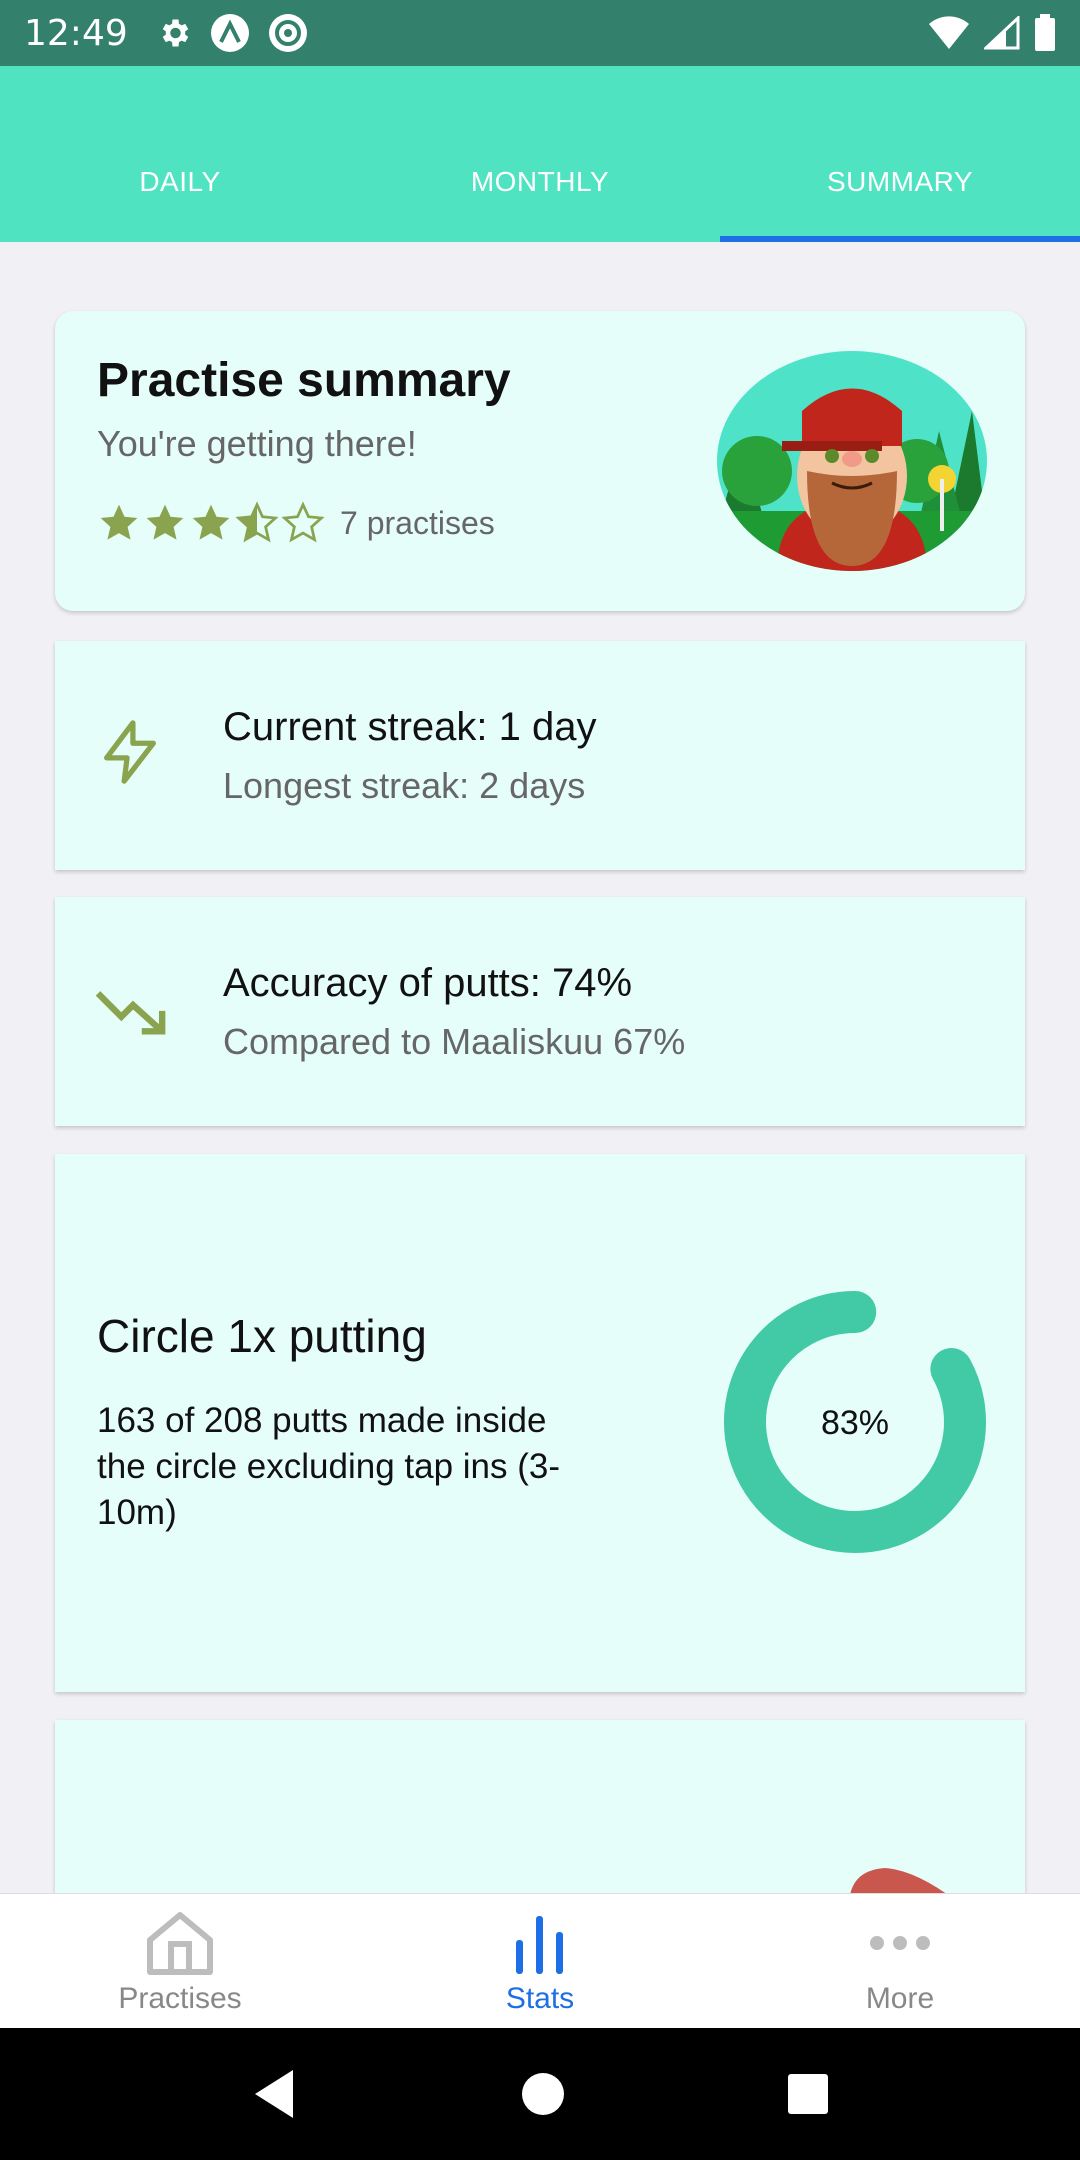 The image size is (1080, 2160). I want to click on nav-more: More, so click(900, 1961).